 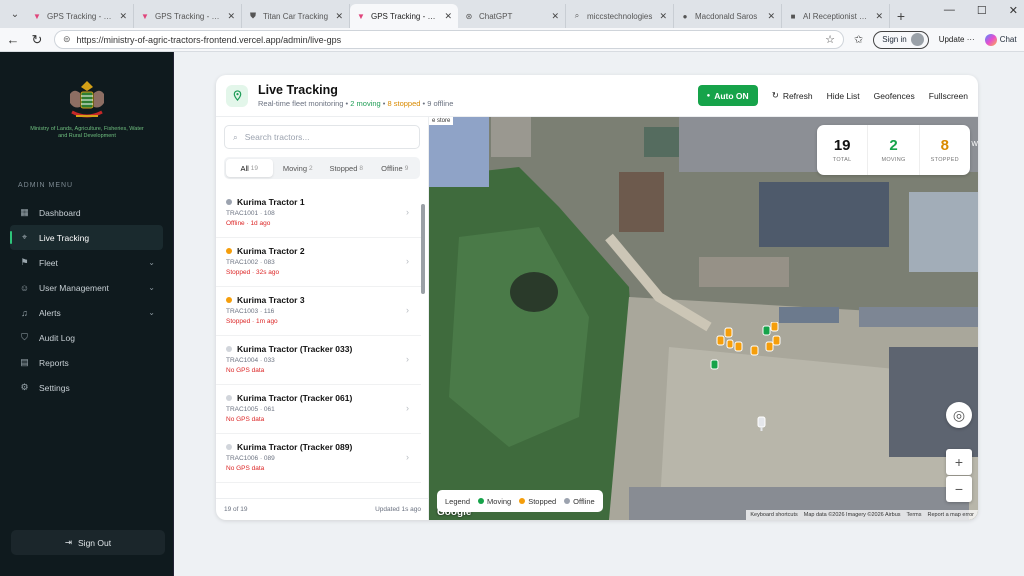 What do you see at coordinates (951, 515) in the screenshot?
I see `attribution-item: Report a map error` at bounding box center [951, 515].